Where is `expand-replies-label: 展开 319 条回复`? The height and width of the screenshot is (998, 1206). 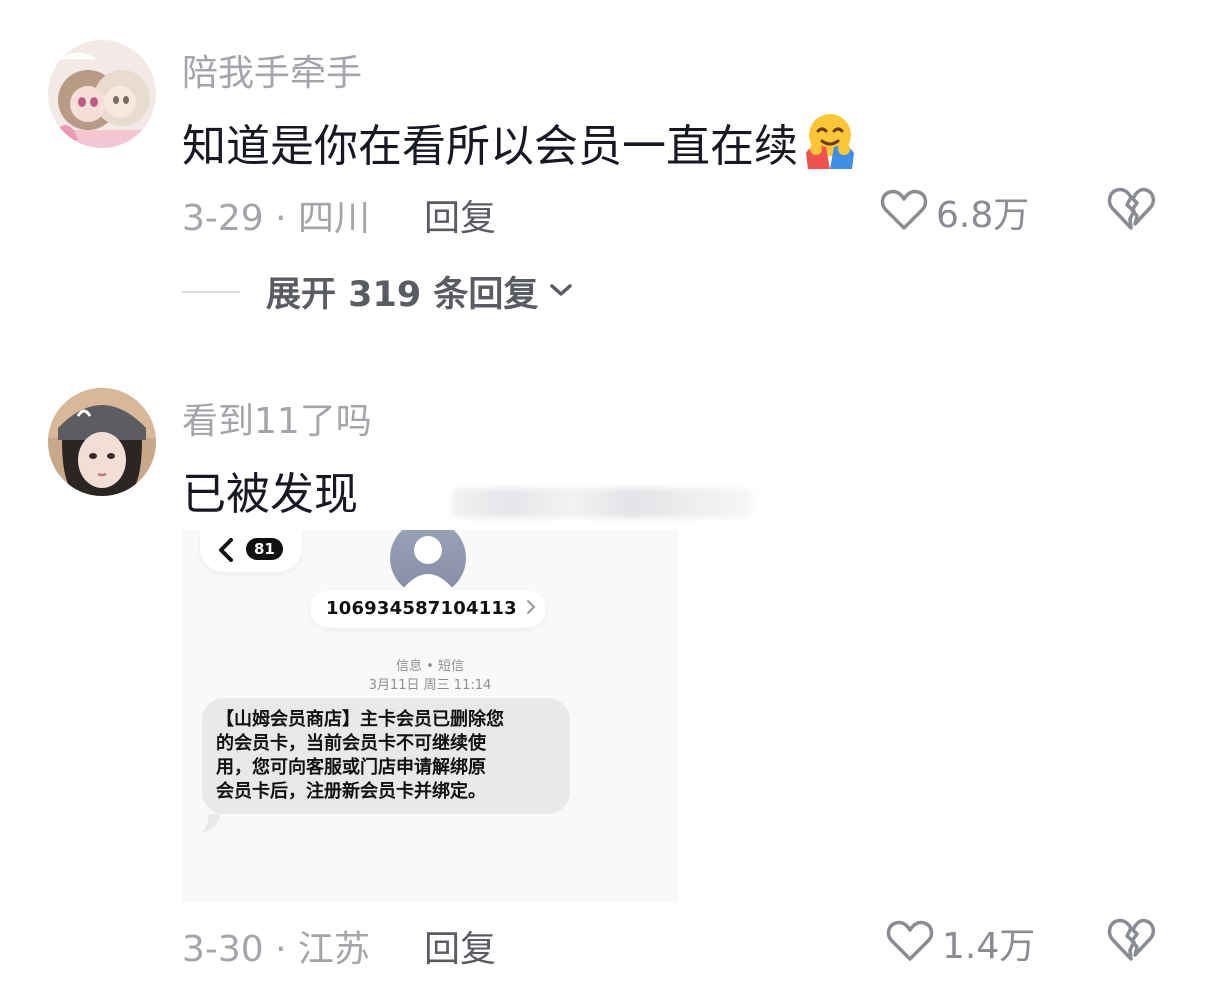
expand-replies-label: 展开 319 条回复 is located at coordinates (402, 295).